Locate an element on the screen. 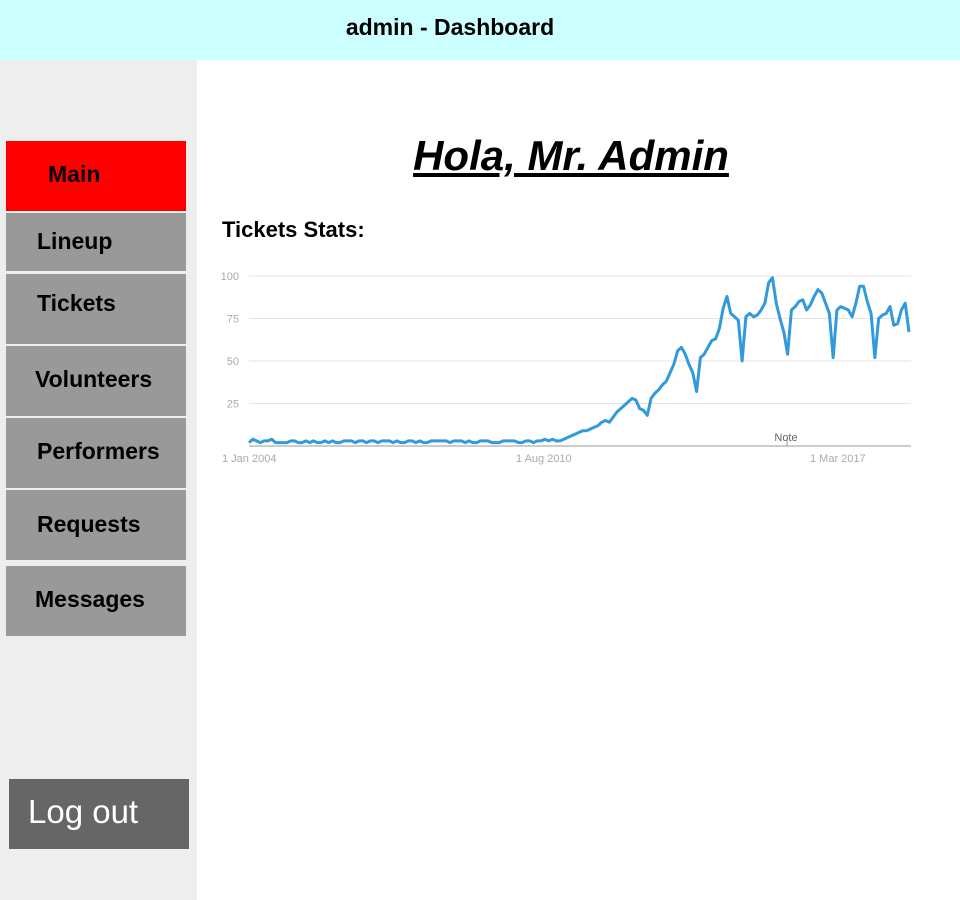  chart-annotation: Note is located at coordinates (785, 438).